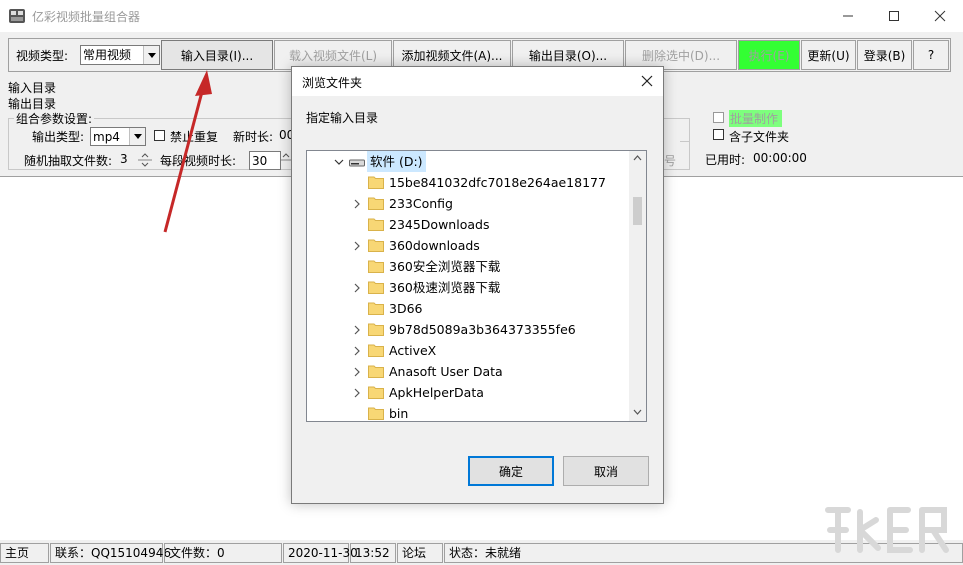  What do you see at coordinates (106, 137) in the screenshot?
I see `output-type-value: mp4` at bounding box center [106, 137].